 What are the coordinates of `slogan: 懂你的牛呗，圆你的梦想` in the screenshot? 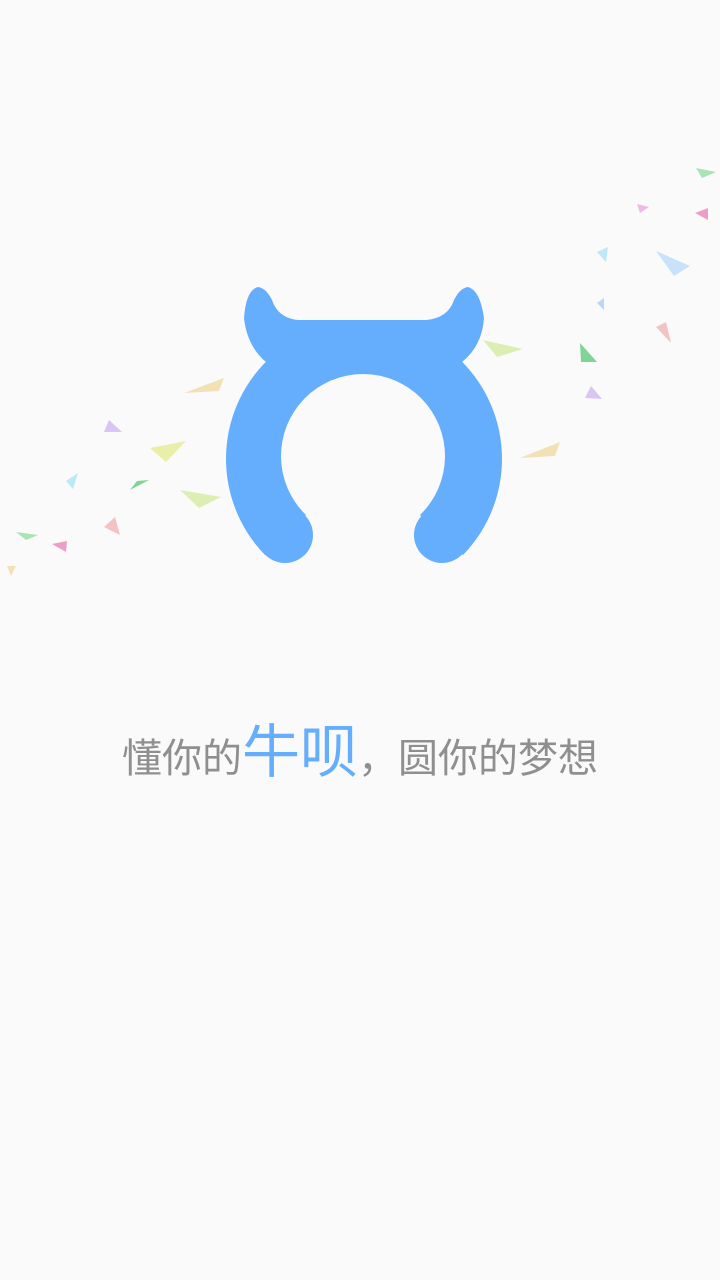 It's located at (360, 759).